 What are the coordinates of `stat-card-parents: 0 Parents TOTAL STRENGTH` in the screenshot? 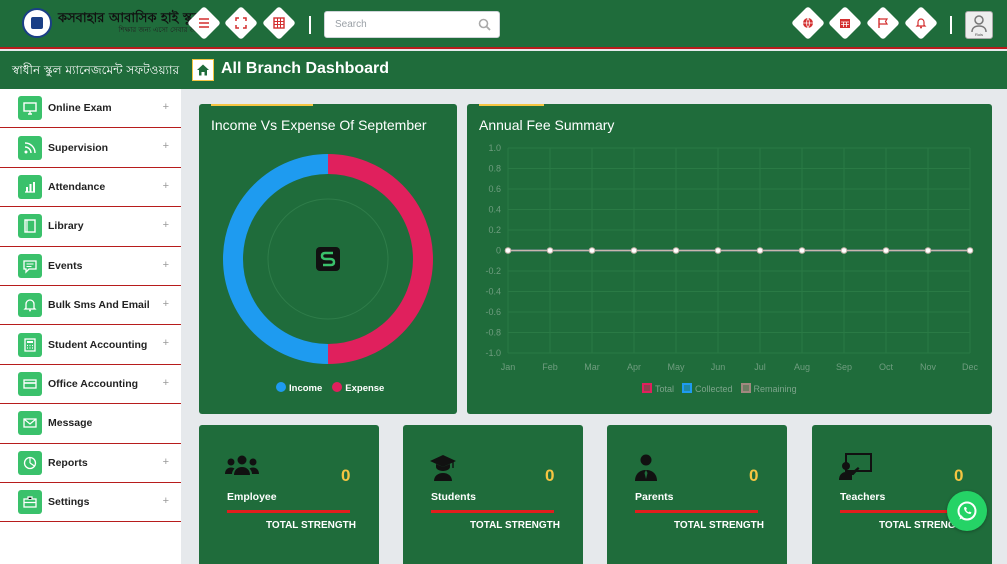 It's located at (697, 494).